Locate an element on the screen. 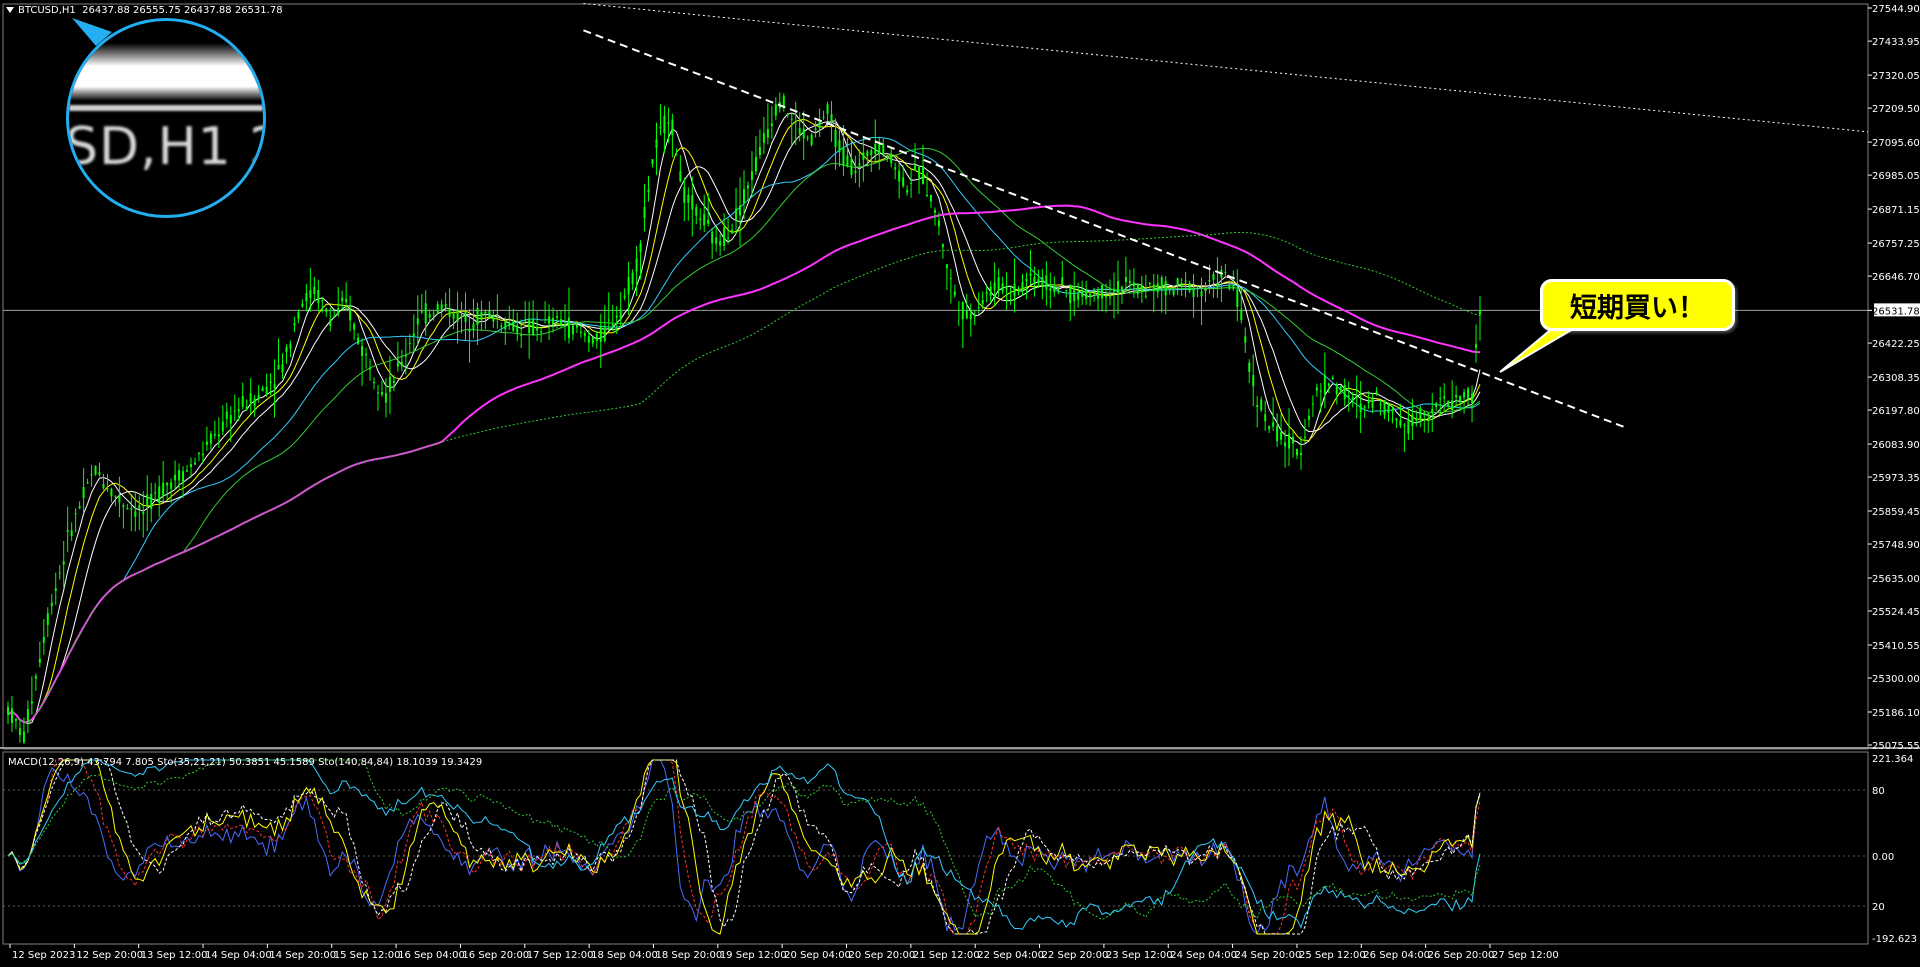  price-tick-label: 27320.05 is located at coordinates (1896, 76).